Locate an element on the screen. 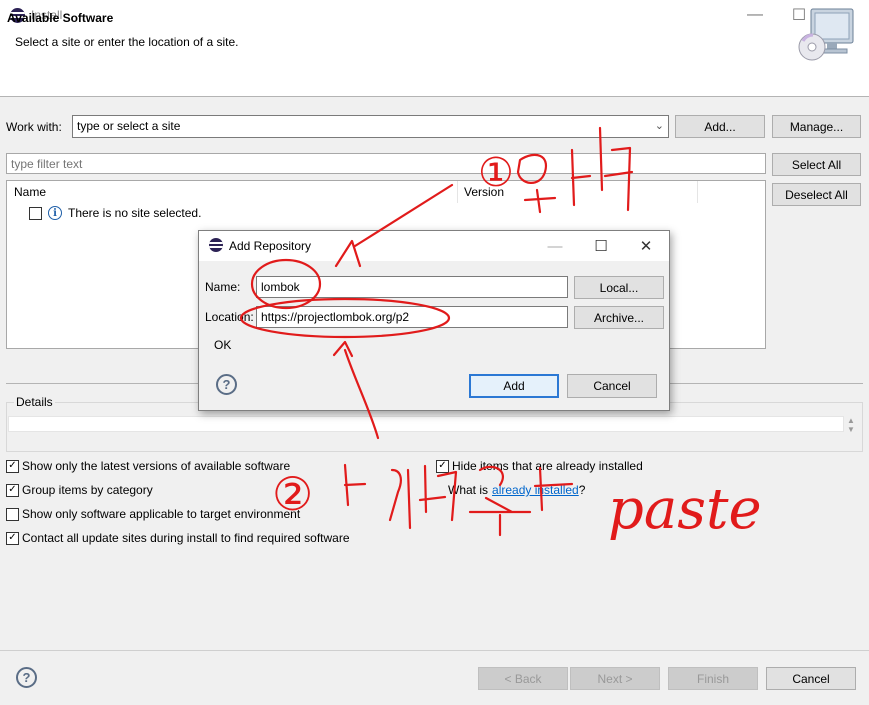  location-field: https://projectlombok.org/p2 is located at coordinates (412, 317).